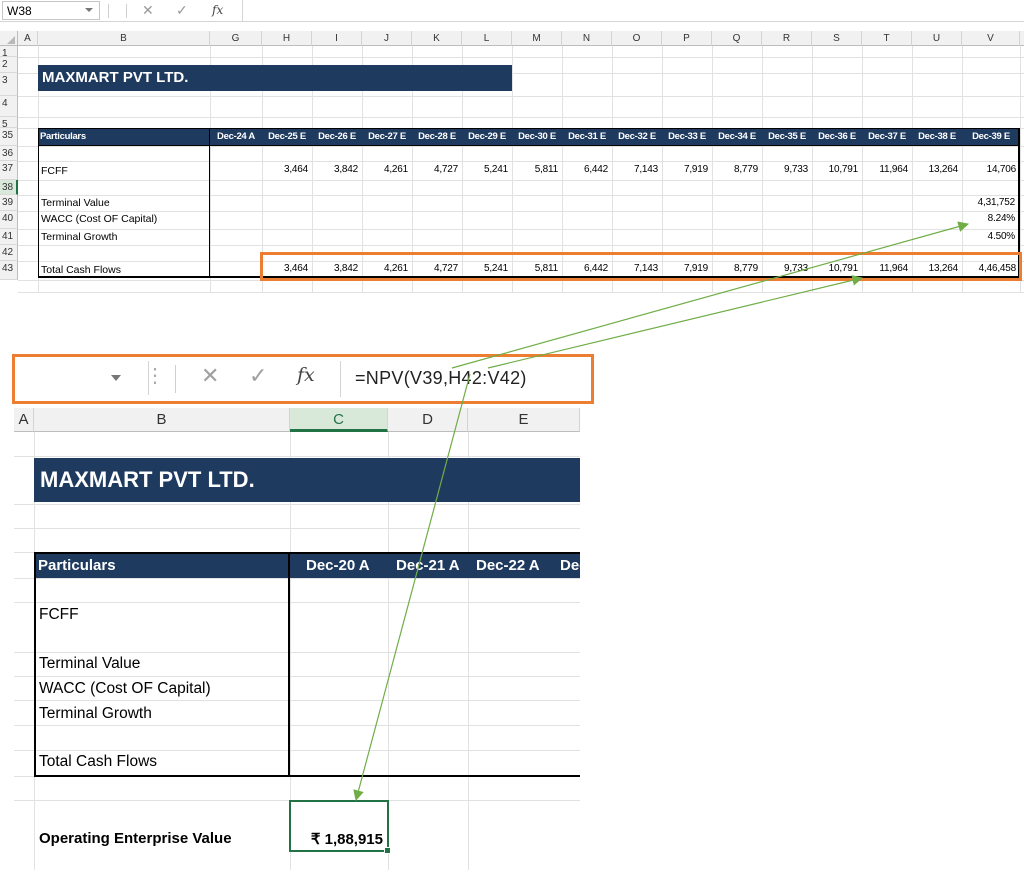  What do you see at coordinates (147, 479) in the screenshot?
I see `zoomed-company-name: MAXMART PVT LTD.` at bounding box center [147, 479].